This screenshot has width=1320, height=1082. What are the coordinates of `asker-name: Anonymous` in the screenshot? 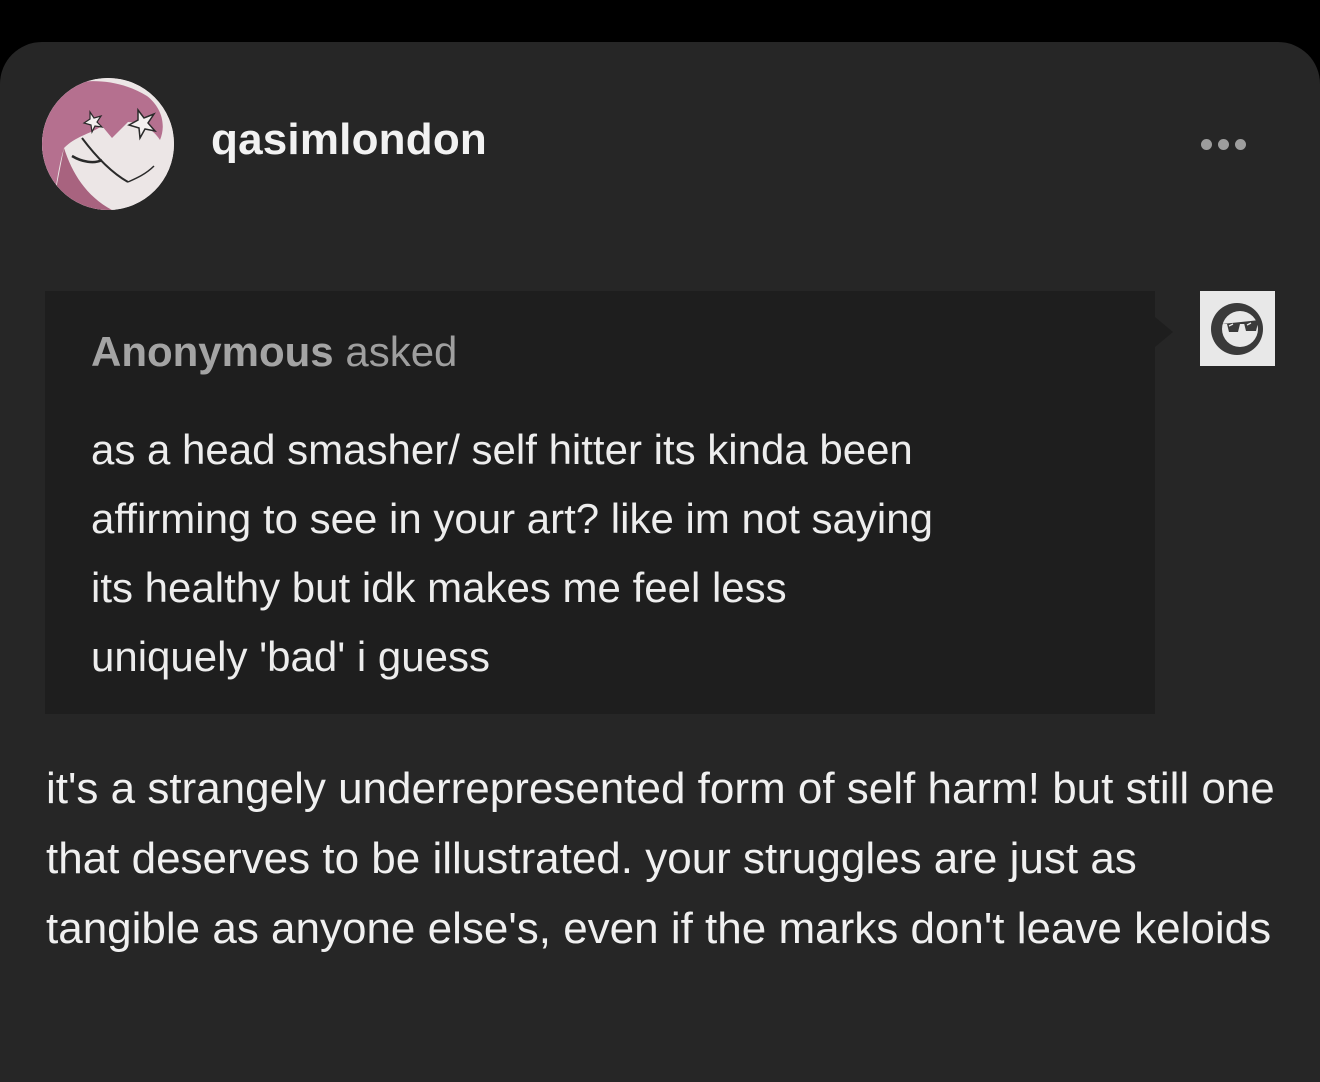 It's located at (212, 351).